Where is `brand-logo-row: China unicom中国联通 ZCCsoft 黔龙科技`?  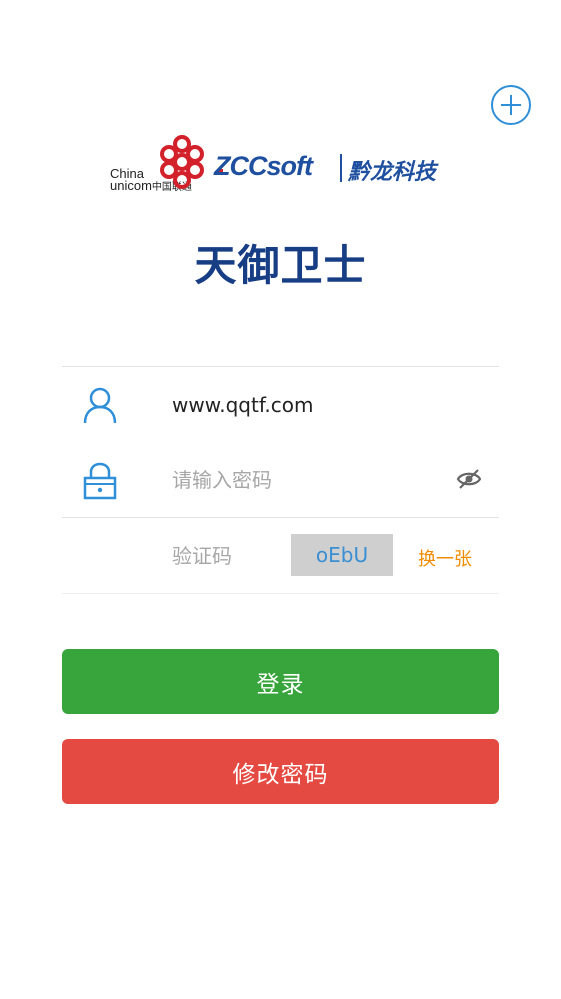 brand-logo-row: China unicom中国联通 ZCCsoft 黔龙科技 is located at coordinates (280, 165).